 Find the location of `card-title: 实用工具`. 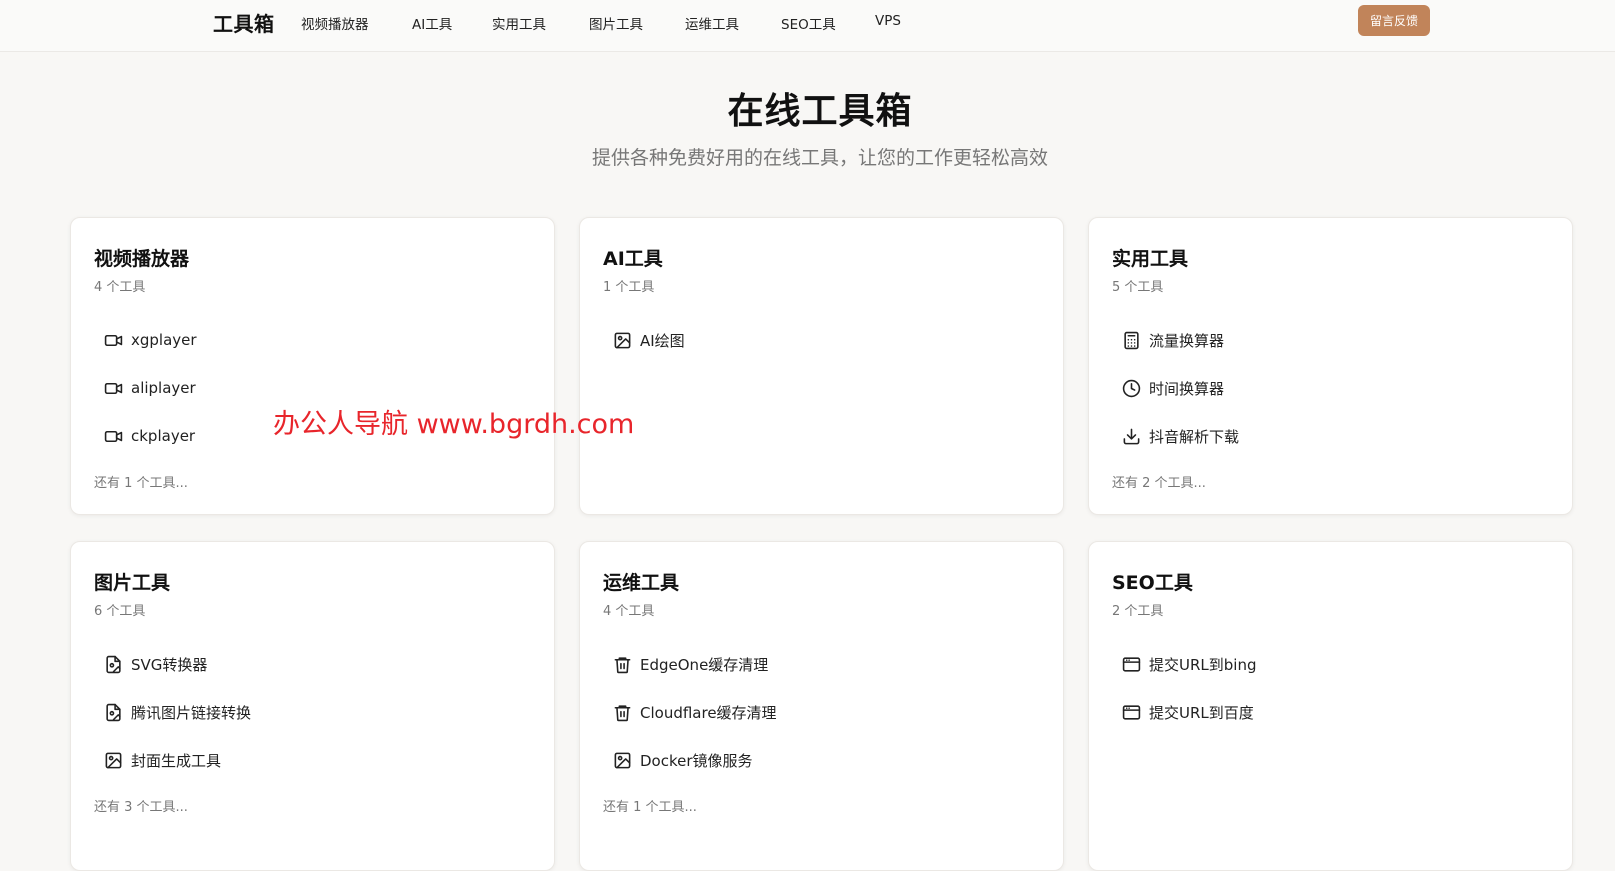

card-title: 实用工具 is located at coordinates (1150, 259).